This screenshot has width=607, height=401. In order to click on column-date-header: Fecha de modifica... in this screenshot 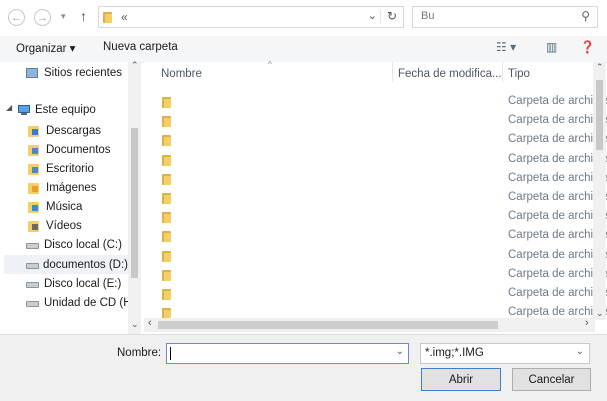, I will do `click(450, 74)`.